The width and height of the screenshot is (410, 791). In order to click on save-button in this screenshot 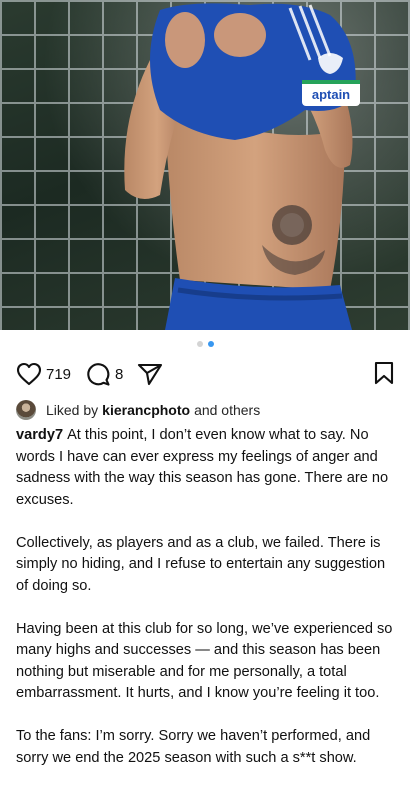, I will do `click(384, 375)`.